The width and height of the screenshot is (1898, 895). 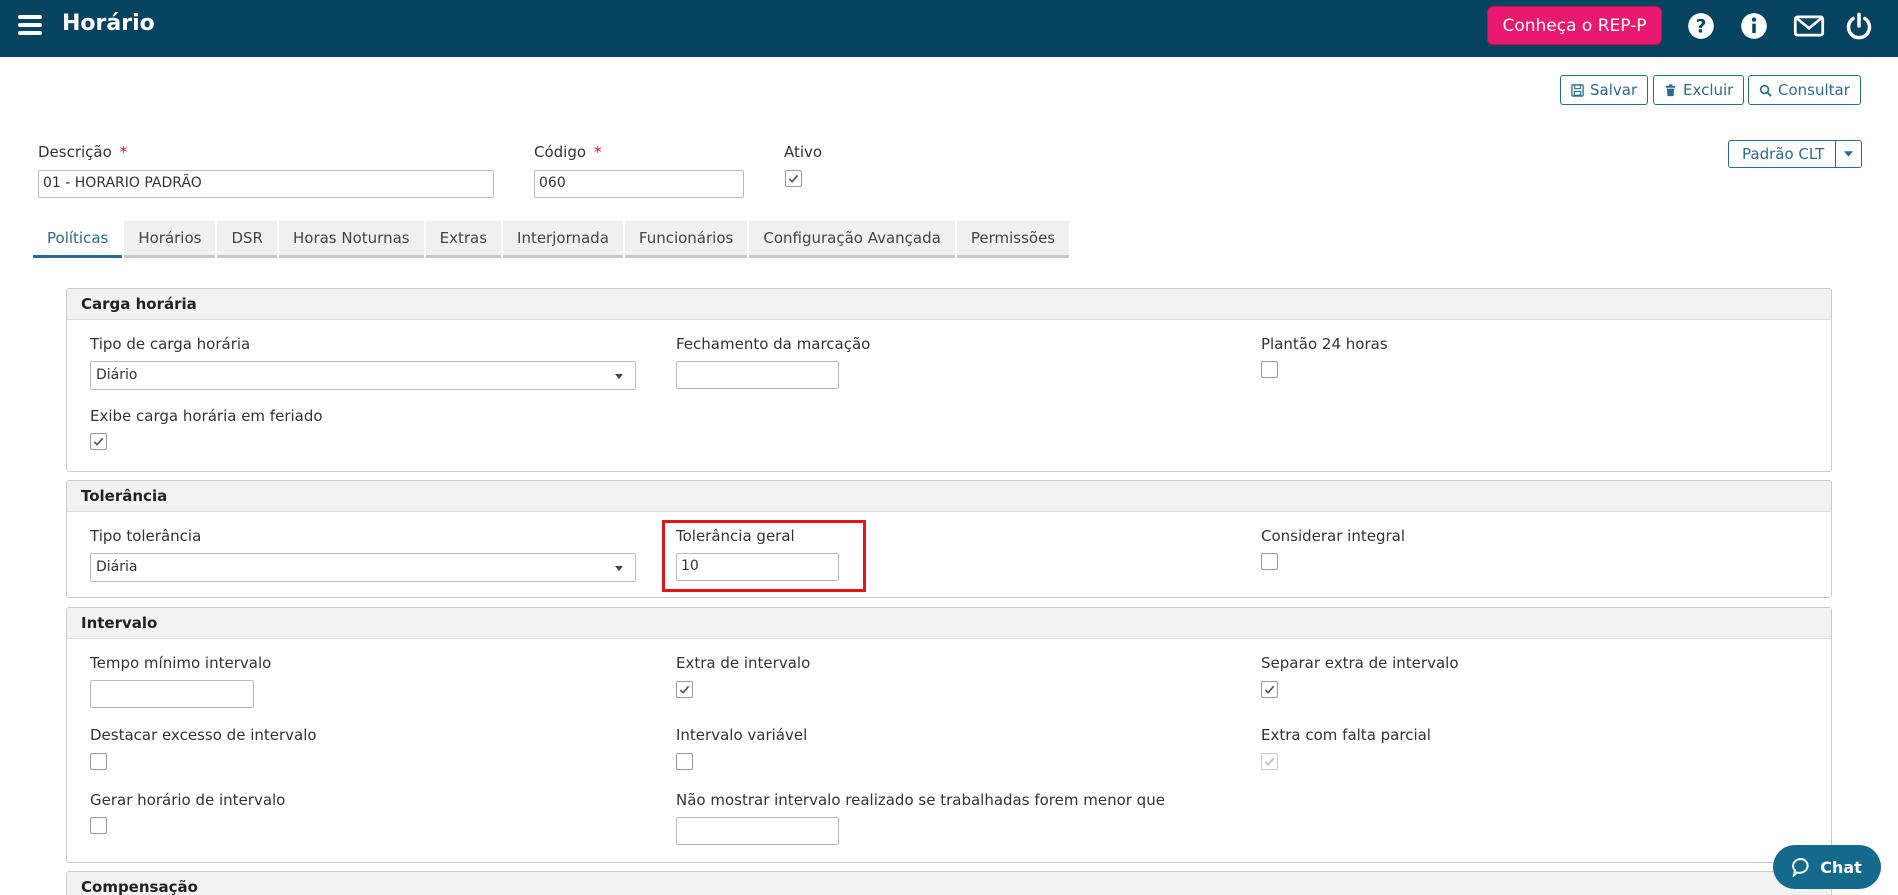 What do you see at coordinates (743, 663) in the screenshot?
I see `extra-intervalo-label: Extra de intervalo` at bounding box center [743, 663].